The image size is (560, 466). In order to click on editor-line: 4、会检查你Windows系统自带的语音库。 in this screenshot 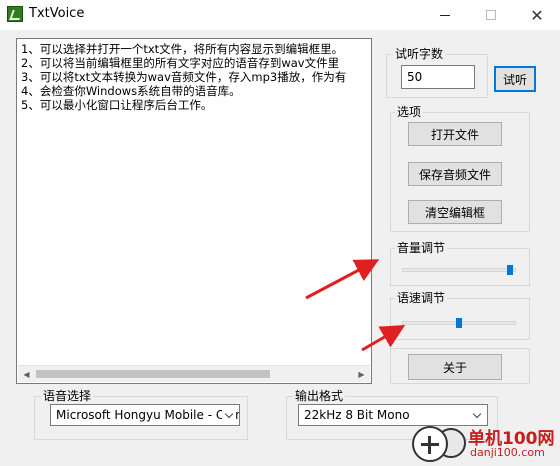, I will do `click(131, 91)`.